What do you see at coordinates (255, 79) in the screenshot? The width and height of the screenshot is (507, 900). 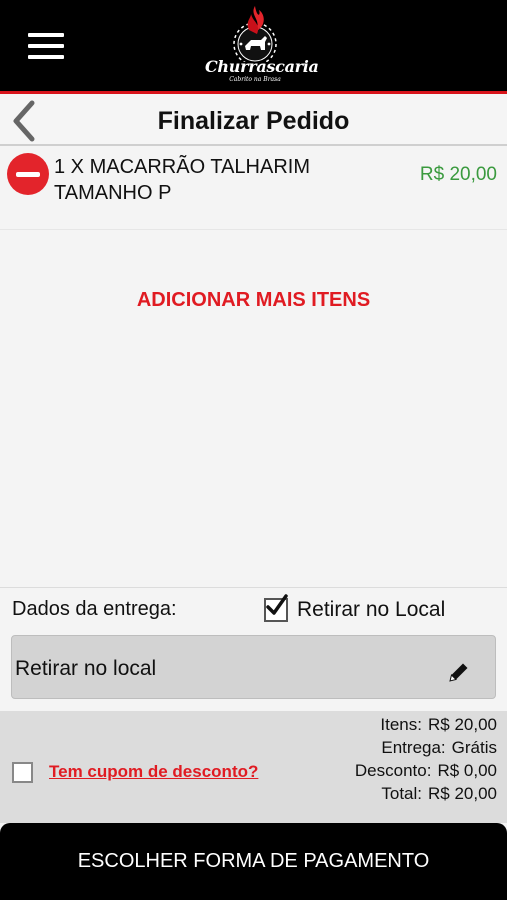 I see `logo-subtitle: Cabrito na Brasa` at bounding box center [255, 79].